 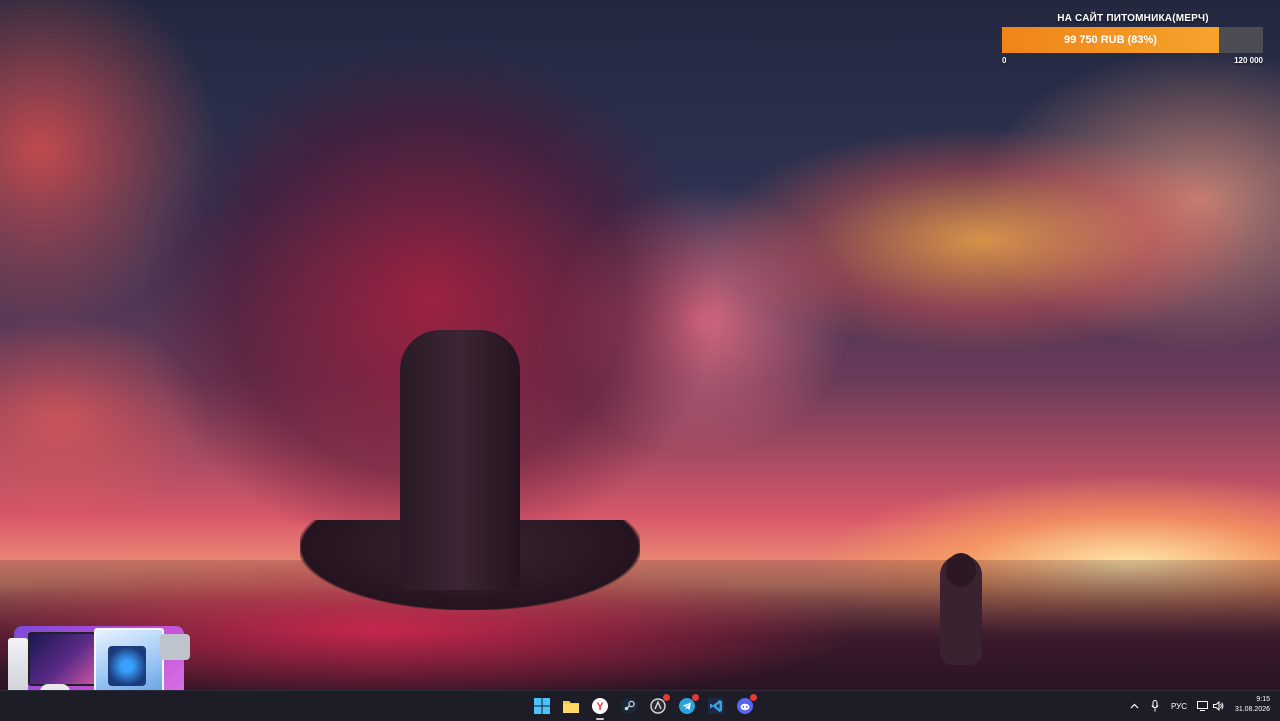 What do you see at coordinates (18, 667) in the screenshot?
I see `game-console-image` at bounding box center [18, 667].